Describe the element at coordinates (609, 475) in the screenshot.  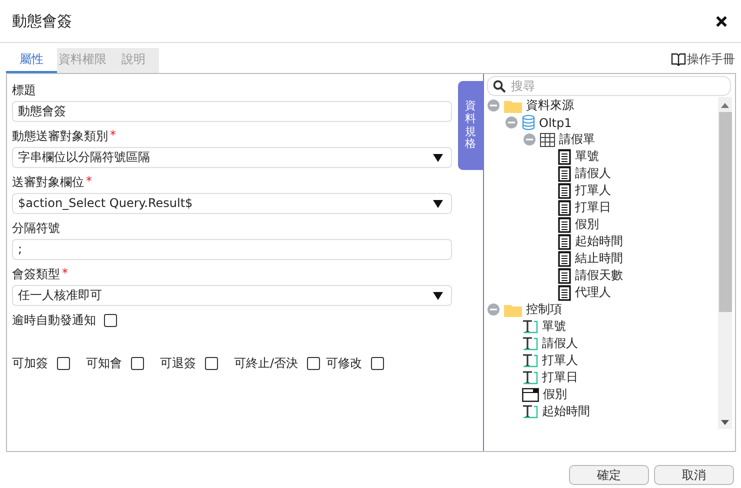
I see `dialog-button: 確定` at that location.